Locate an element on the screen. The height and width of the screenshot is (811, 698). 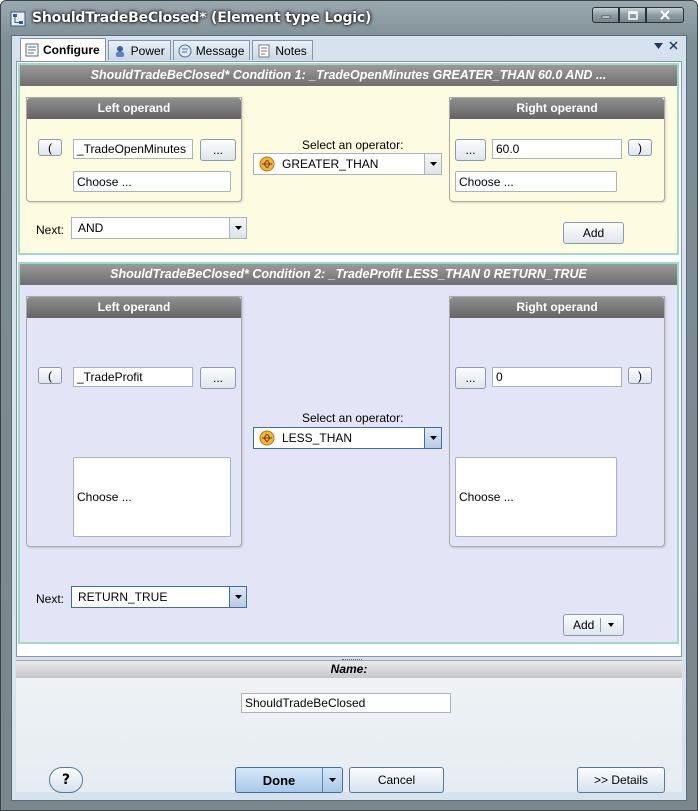
logic-element-icon is located at coordinates (18, 19).